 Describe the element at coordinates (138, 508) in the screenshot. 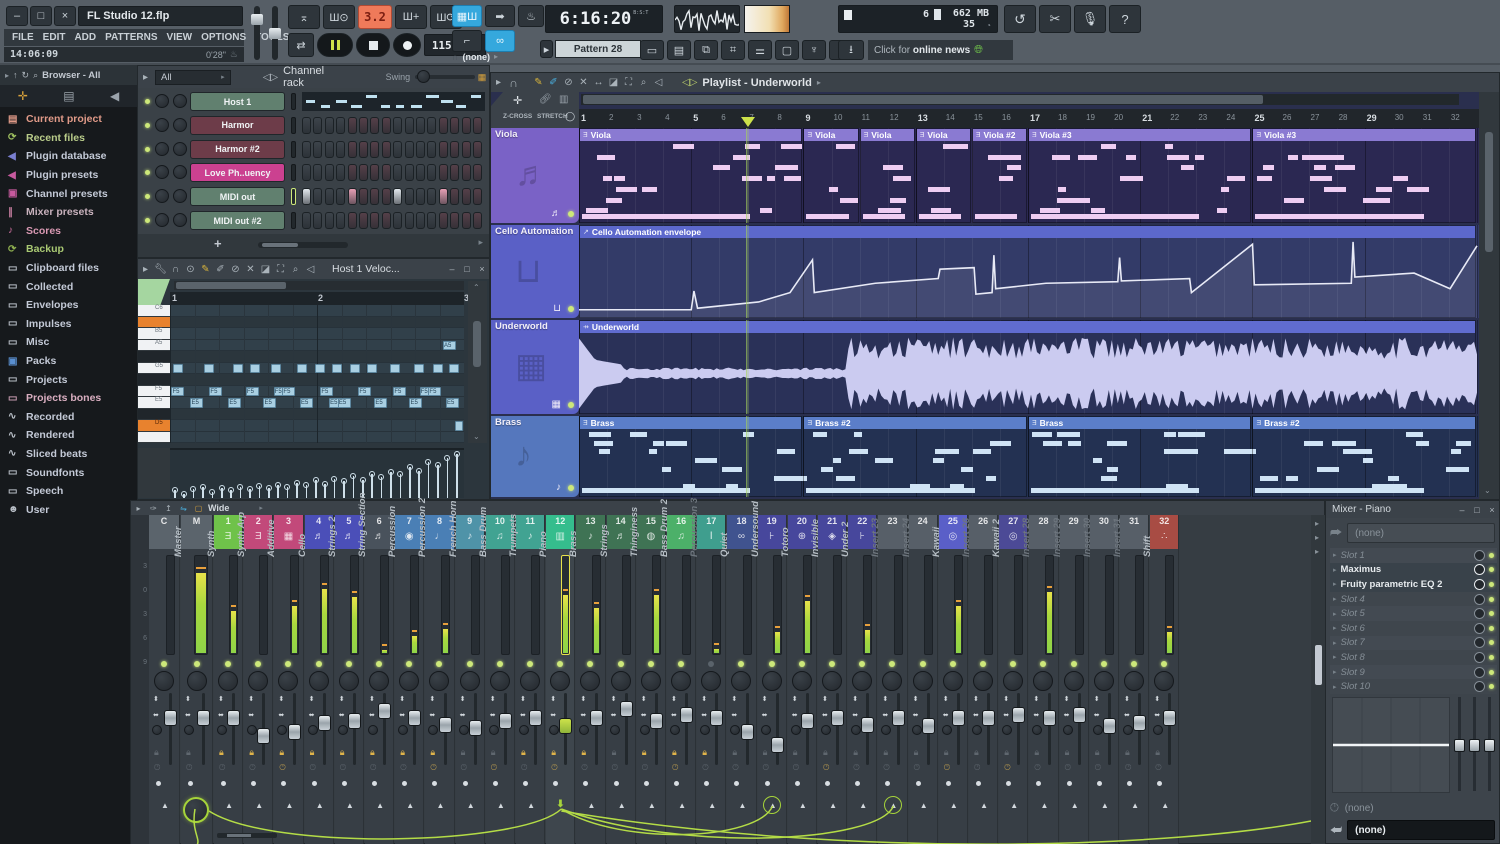

I see `mixer-menu-icon: ▸` at that location.